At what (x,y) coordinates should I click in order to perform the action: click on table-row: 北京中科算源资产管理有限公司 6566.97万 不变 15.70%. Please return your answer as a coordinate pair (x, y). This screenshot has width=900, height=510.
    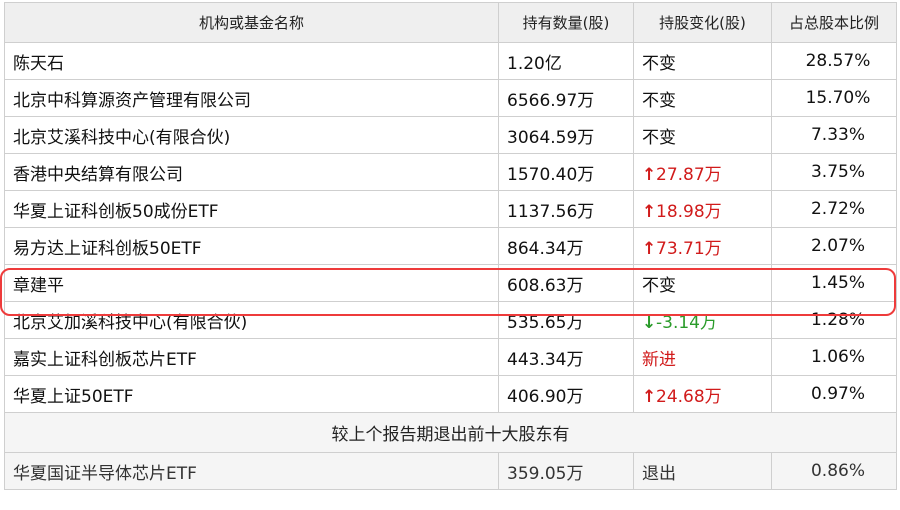
    Looking at the image, I should click on (450, 98).